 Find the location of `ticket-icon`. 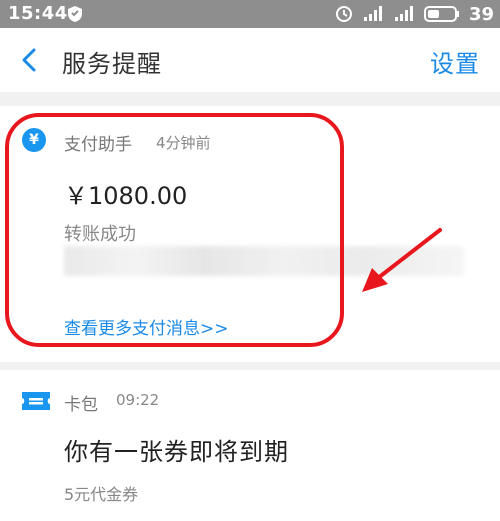

ticket-icon is located at coordinates (36, 401).